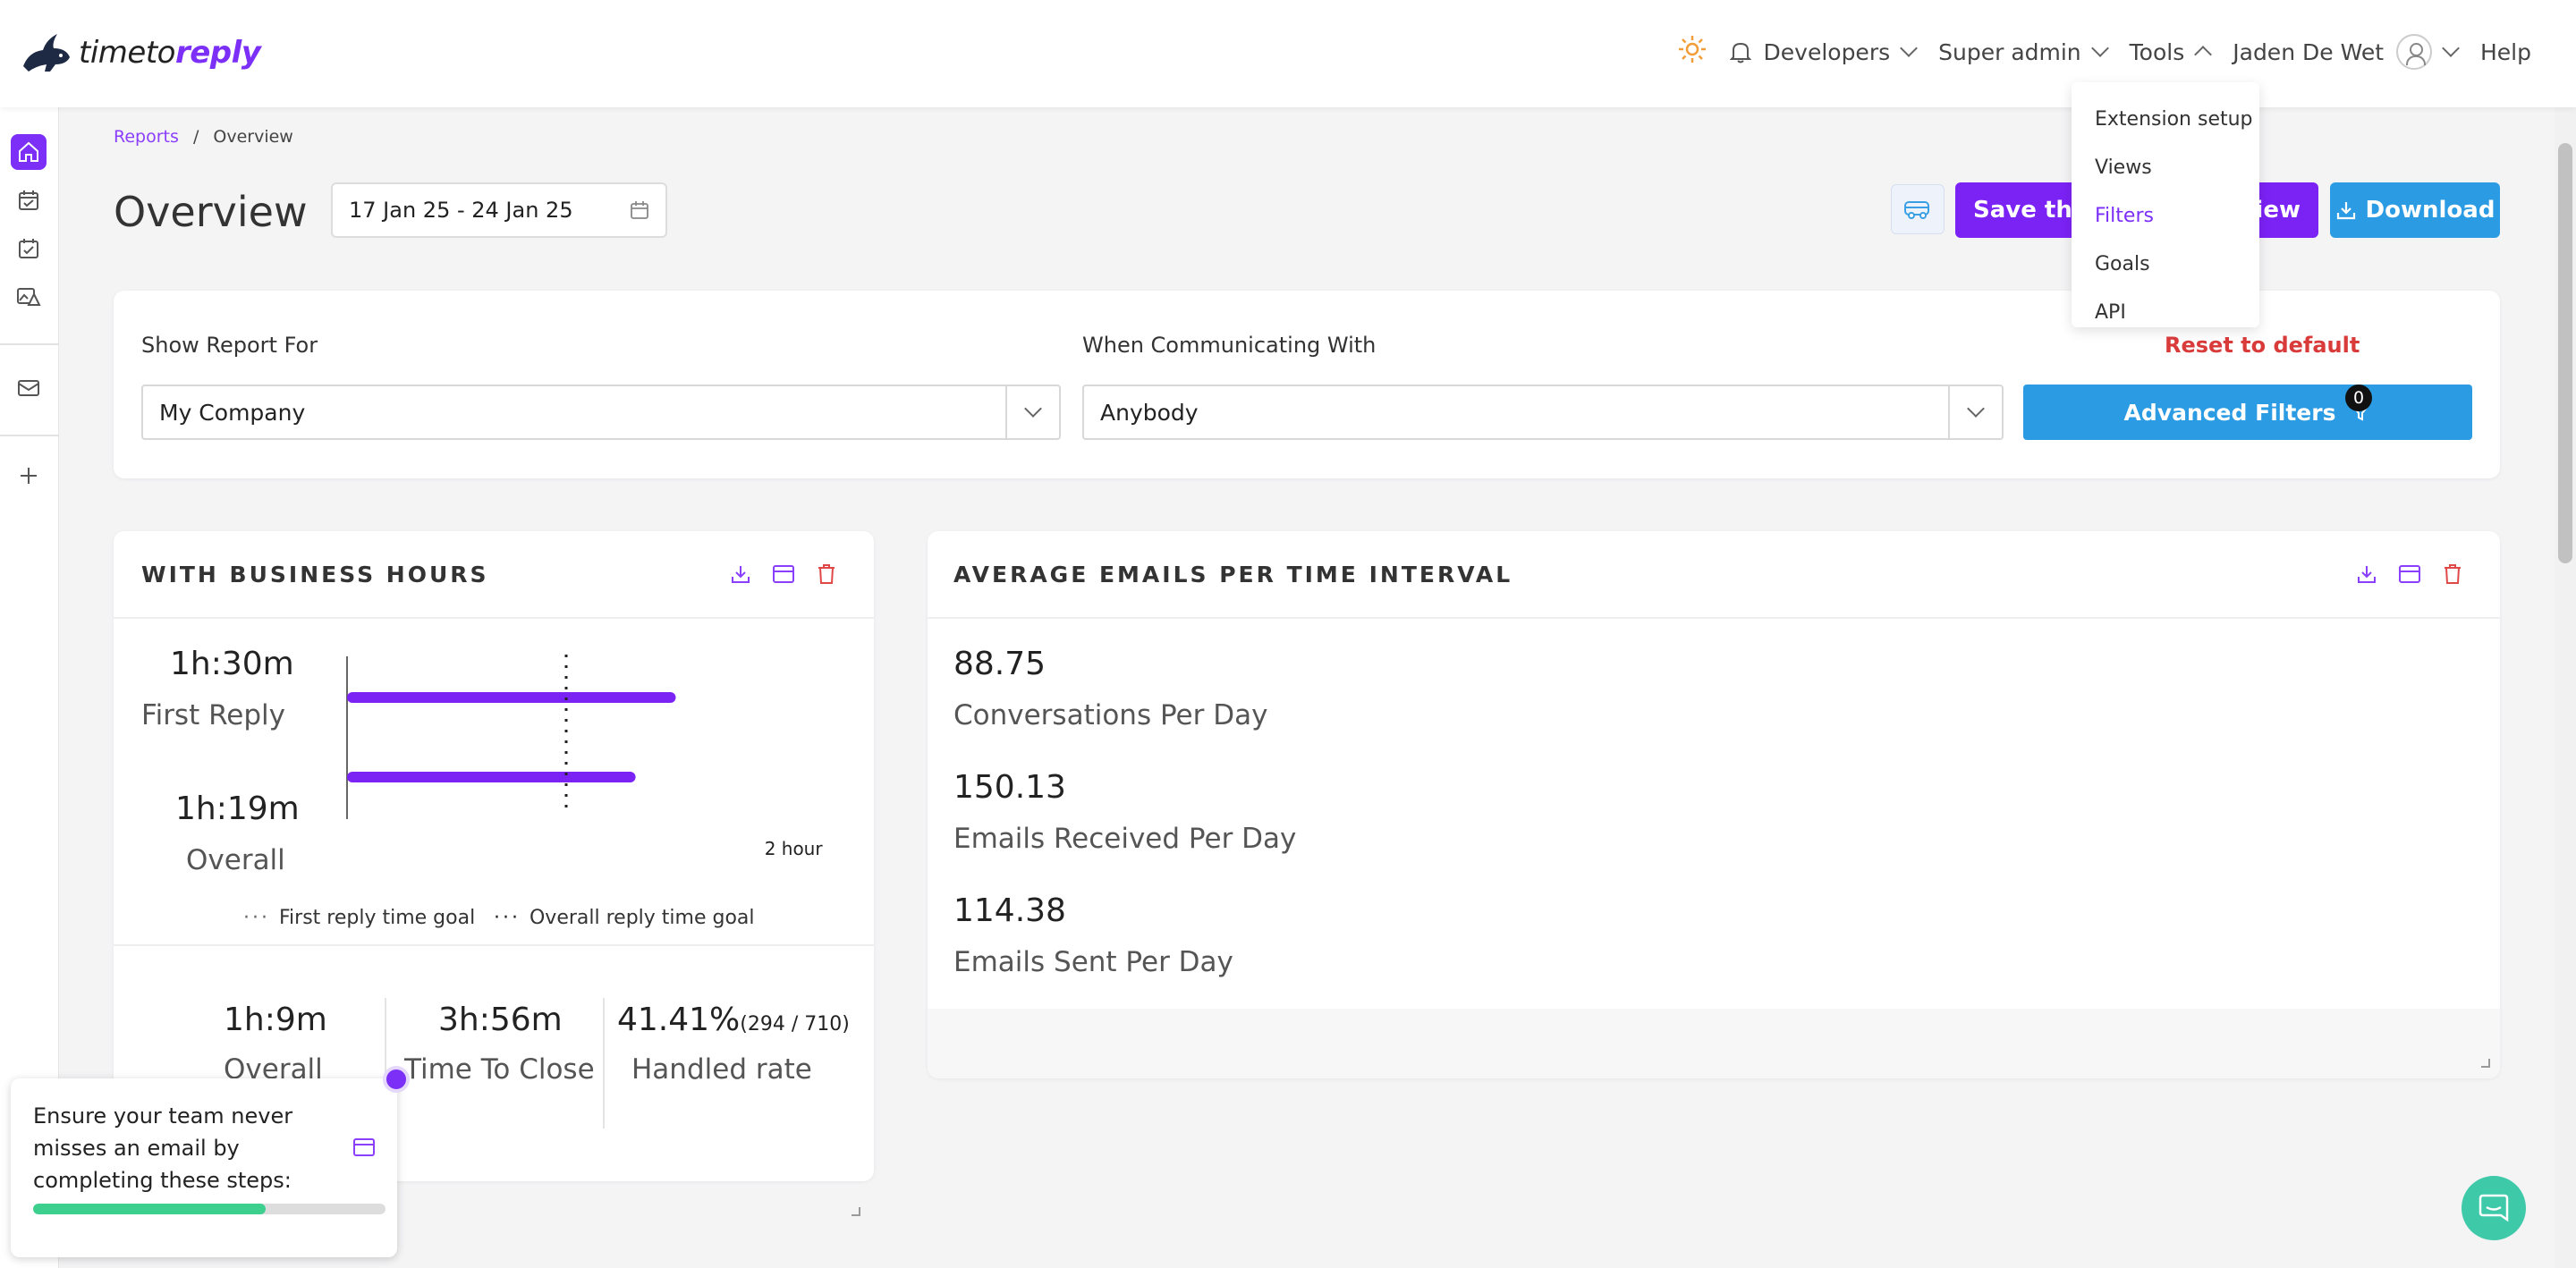 The height and width of the screenshot is (1268, 2576). I want to click on rabbit-logo-icon, so click(46, 53).